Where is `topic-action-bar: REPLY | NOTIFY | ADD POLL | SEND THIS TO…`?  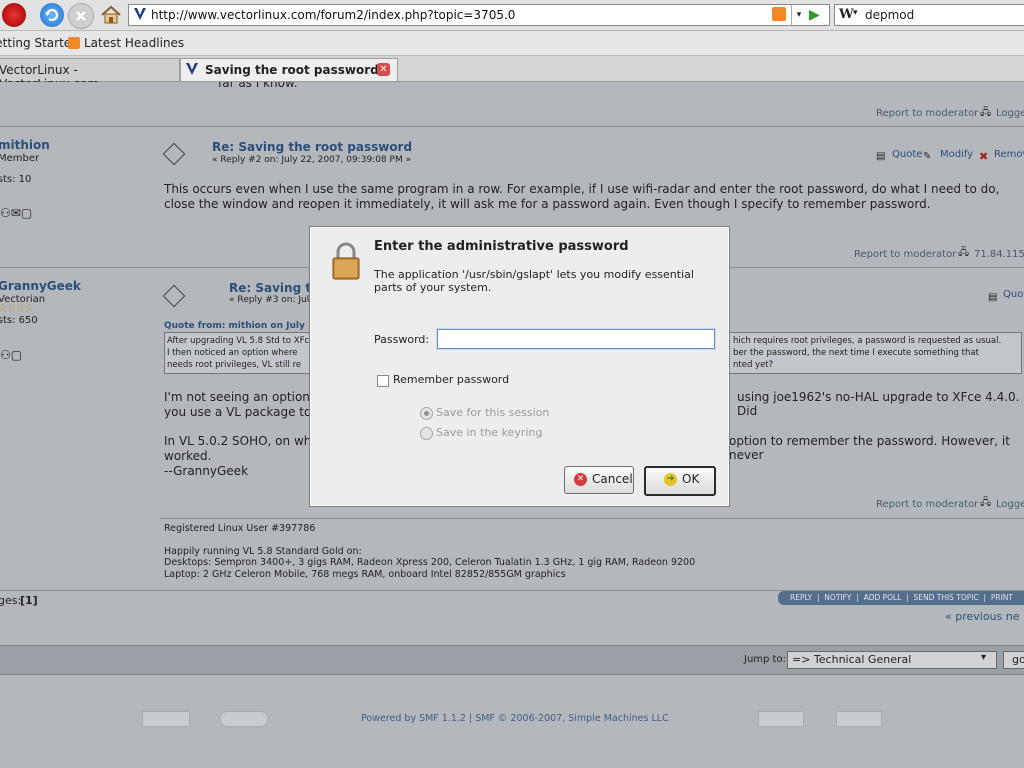
topic-action-bar: REPLY | NOTIFY | ADD POLL | SEND THIS TO… is located at coordinates (901, 598).